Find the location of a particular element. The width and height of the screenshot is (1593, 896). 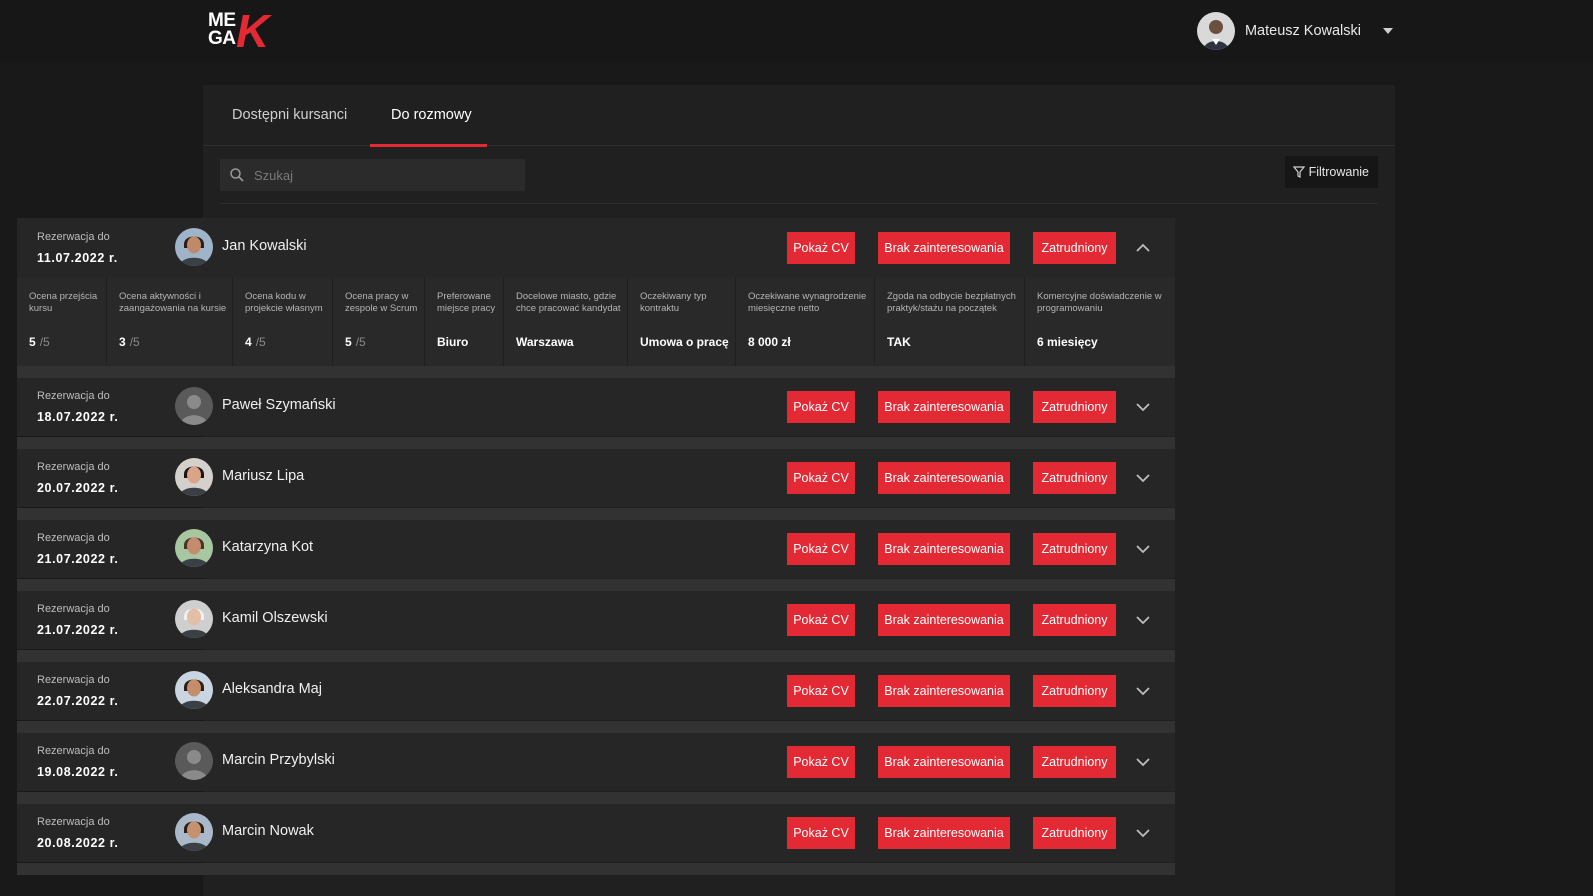

megak-logo: ME GA K is located at coordinates (243, 31).